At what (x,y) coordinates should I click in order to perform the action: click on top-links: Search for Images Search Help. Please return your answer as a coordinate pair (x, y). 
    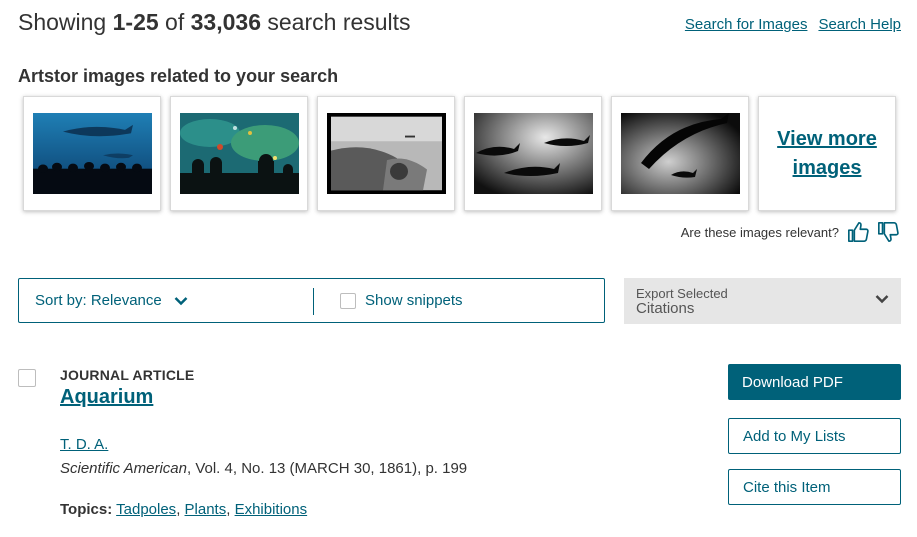
    Looking at the image, I should click on (793, 24).